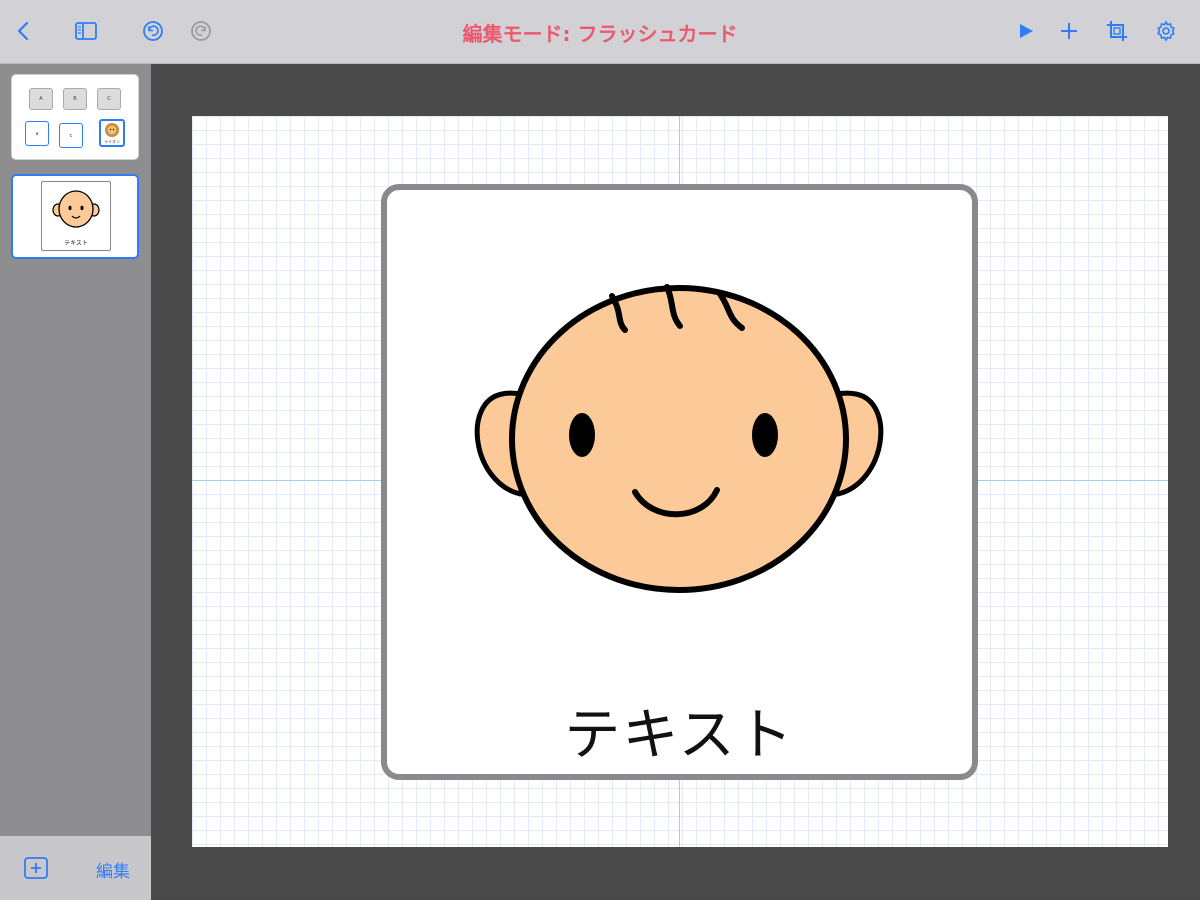 The width and height of the screenshot is (1200, 900). Describe the element at coordinates (679, 730) in the screenshot. I see `flashcard-label: テキスト` at that location.